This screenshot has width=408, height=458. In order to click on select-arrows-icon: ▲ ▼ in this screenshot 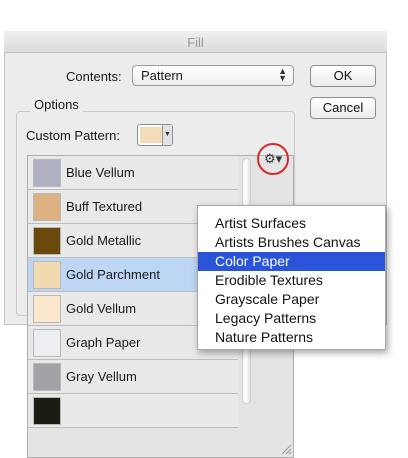, I will do `click(282, 74)`.